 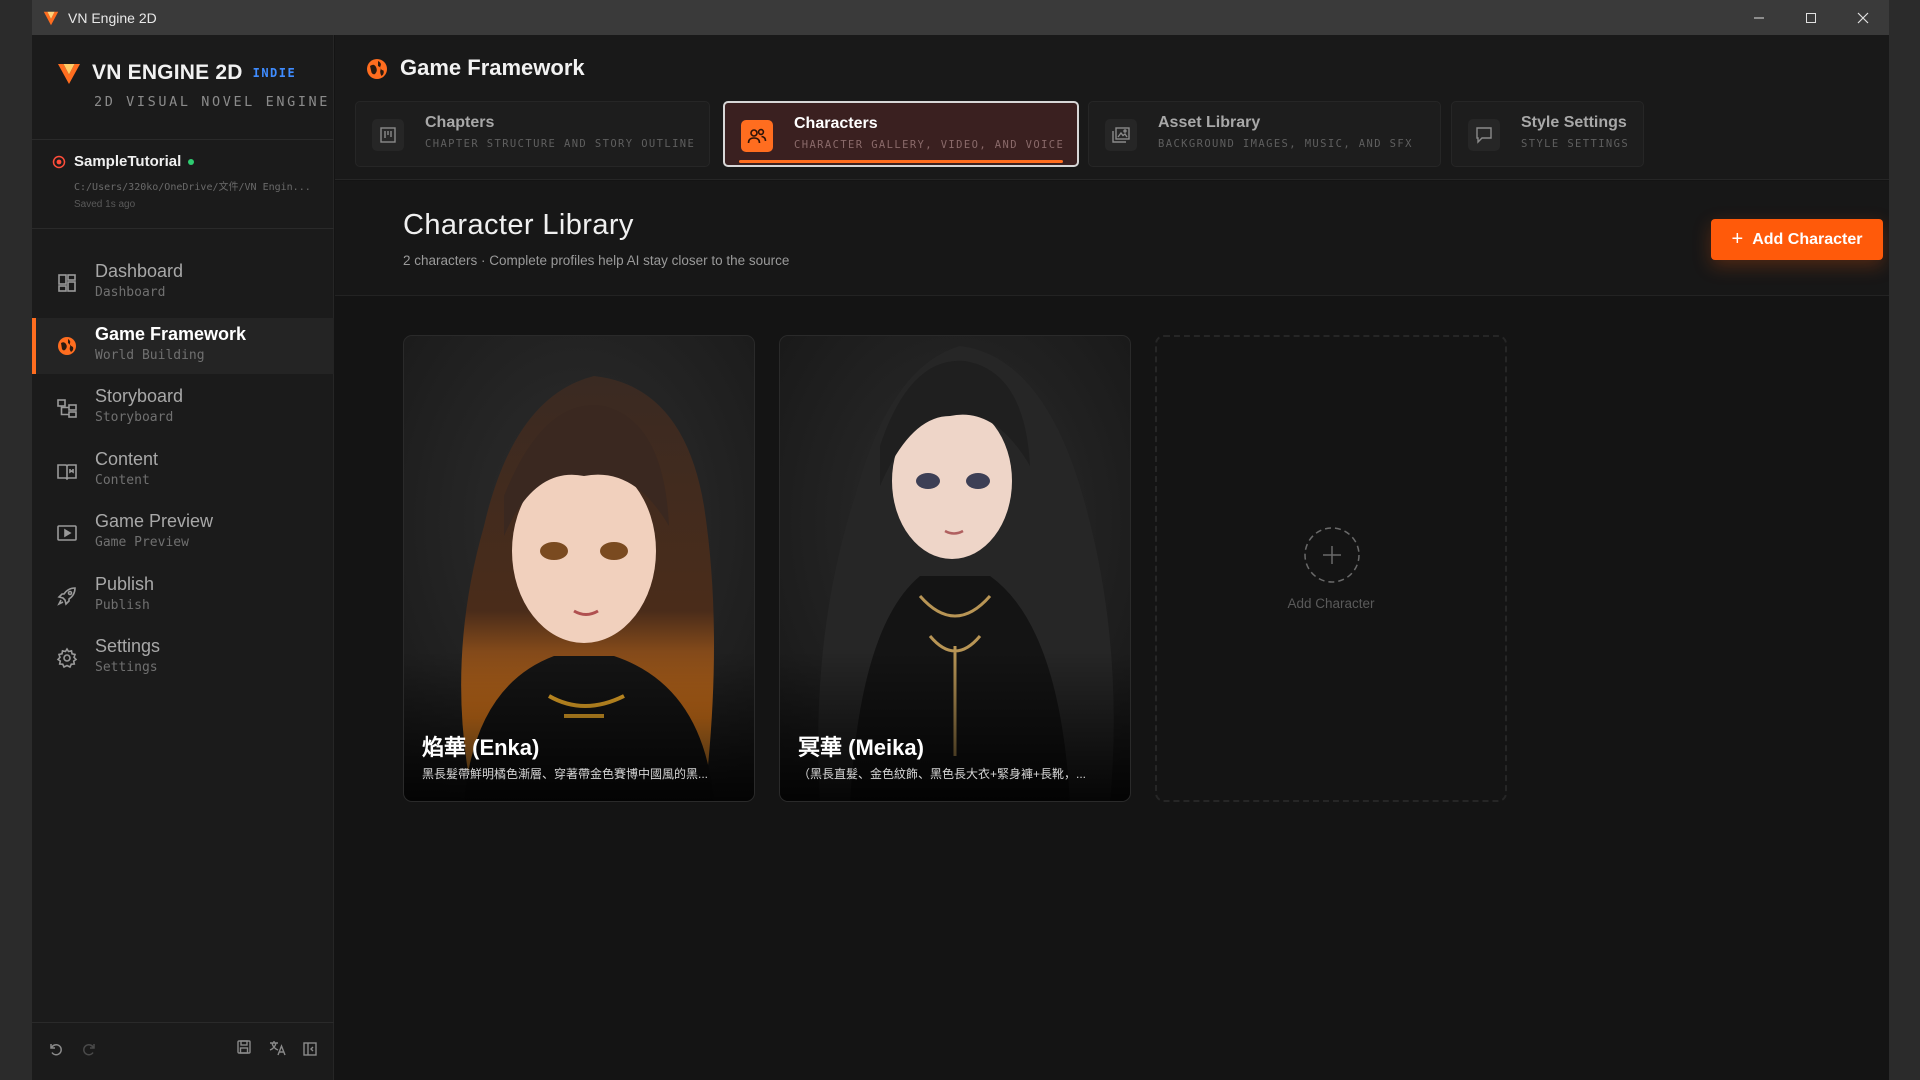 I want to click on tab-label: Chapters, so click(x=460, y=122).